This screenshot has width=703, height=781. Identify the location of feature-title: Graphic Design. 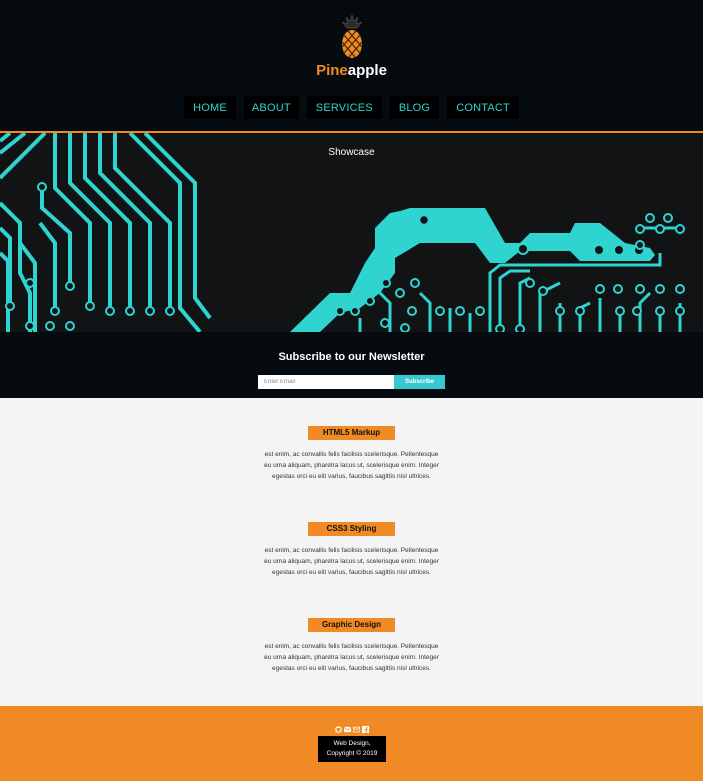
(351, 625).